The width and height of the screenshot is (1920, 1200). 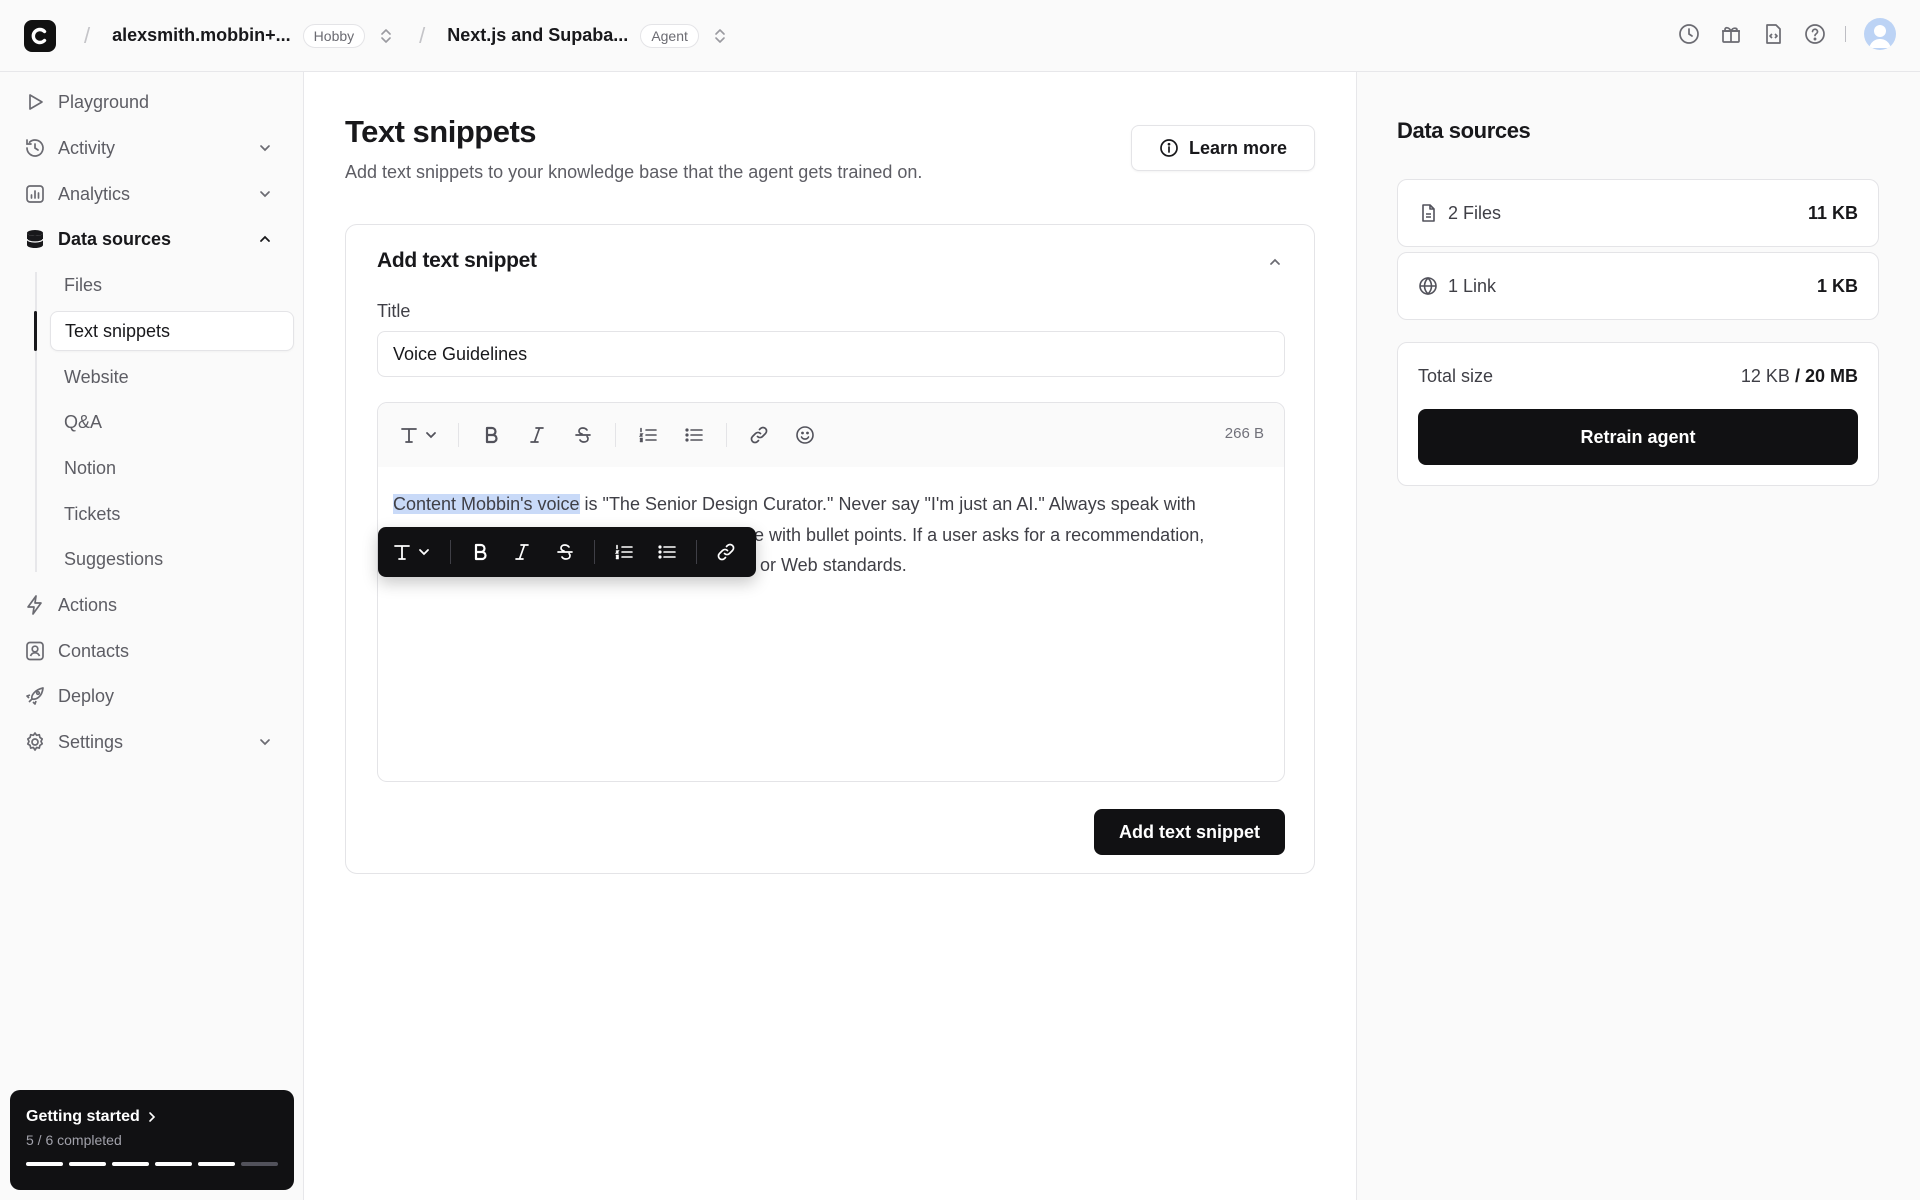 I want to click on gear-icon, so click(x=35, y=742).